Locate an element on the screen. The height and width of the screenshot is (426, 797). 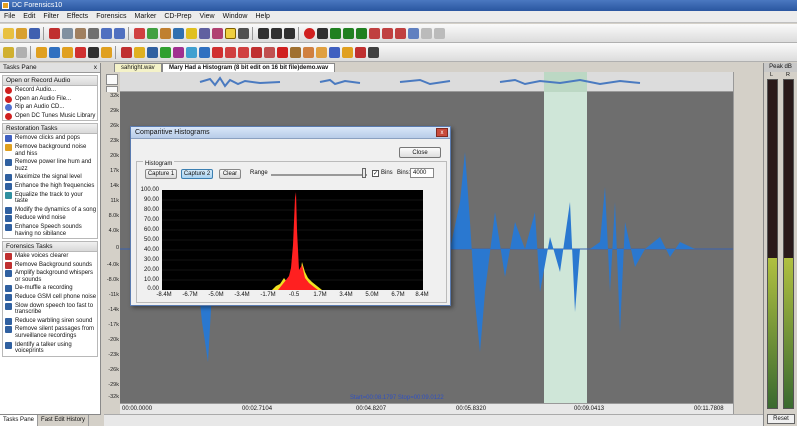
talker-icon is located at coordinates (269, 52).